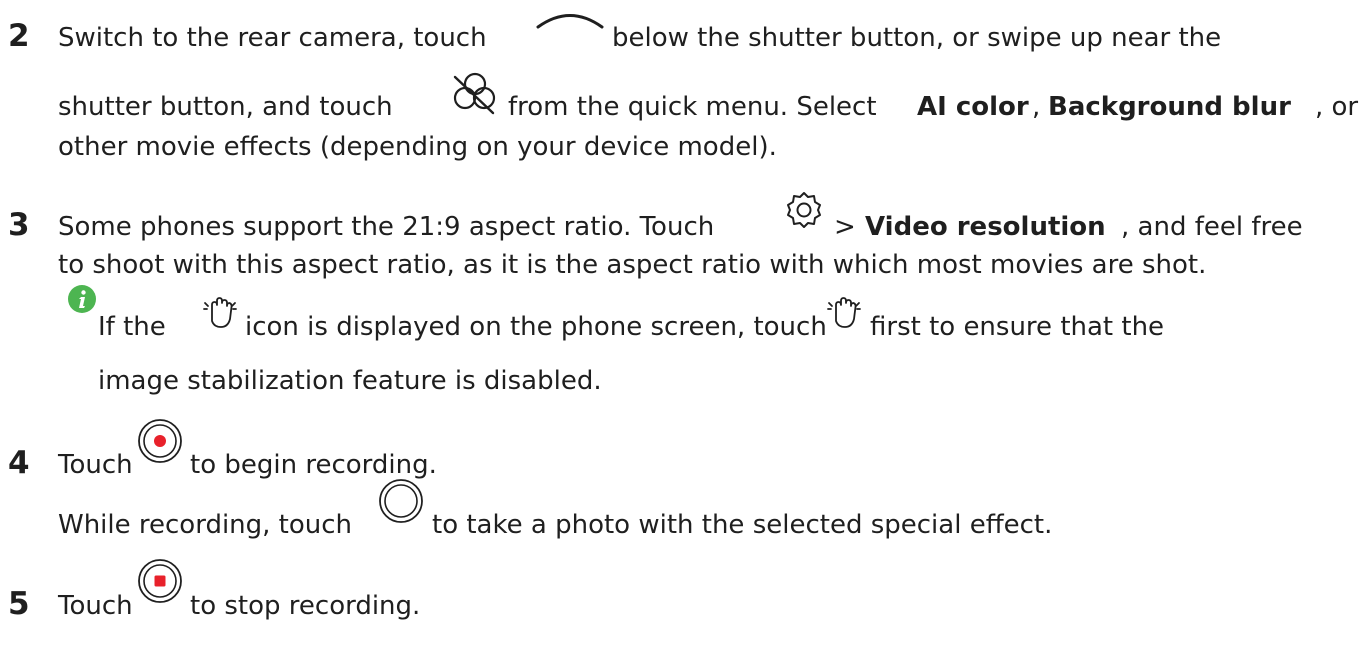  I want to click on note-text-line-2: image stabilization feature is disabled., so click(350, 381).